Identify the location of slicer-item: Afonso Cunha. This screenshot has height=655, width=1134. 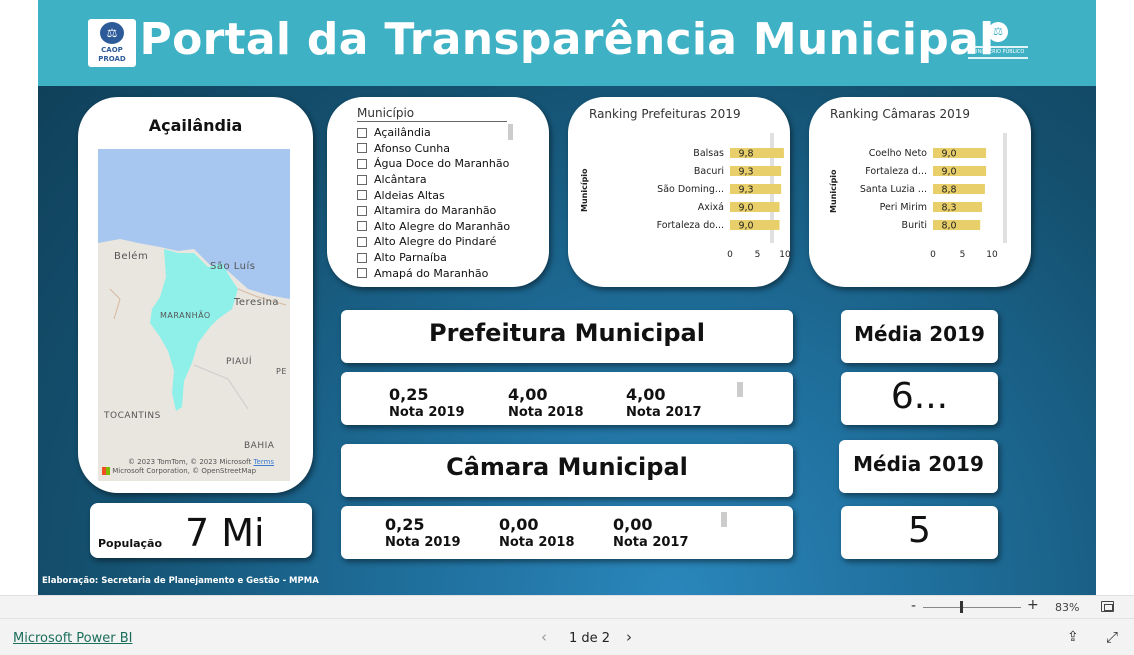
(433, 149).